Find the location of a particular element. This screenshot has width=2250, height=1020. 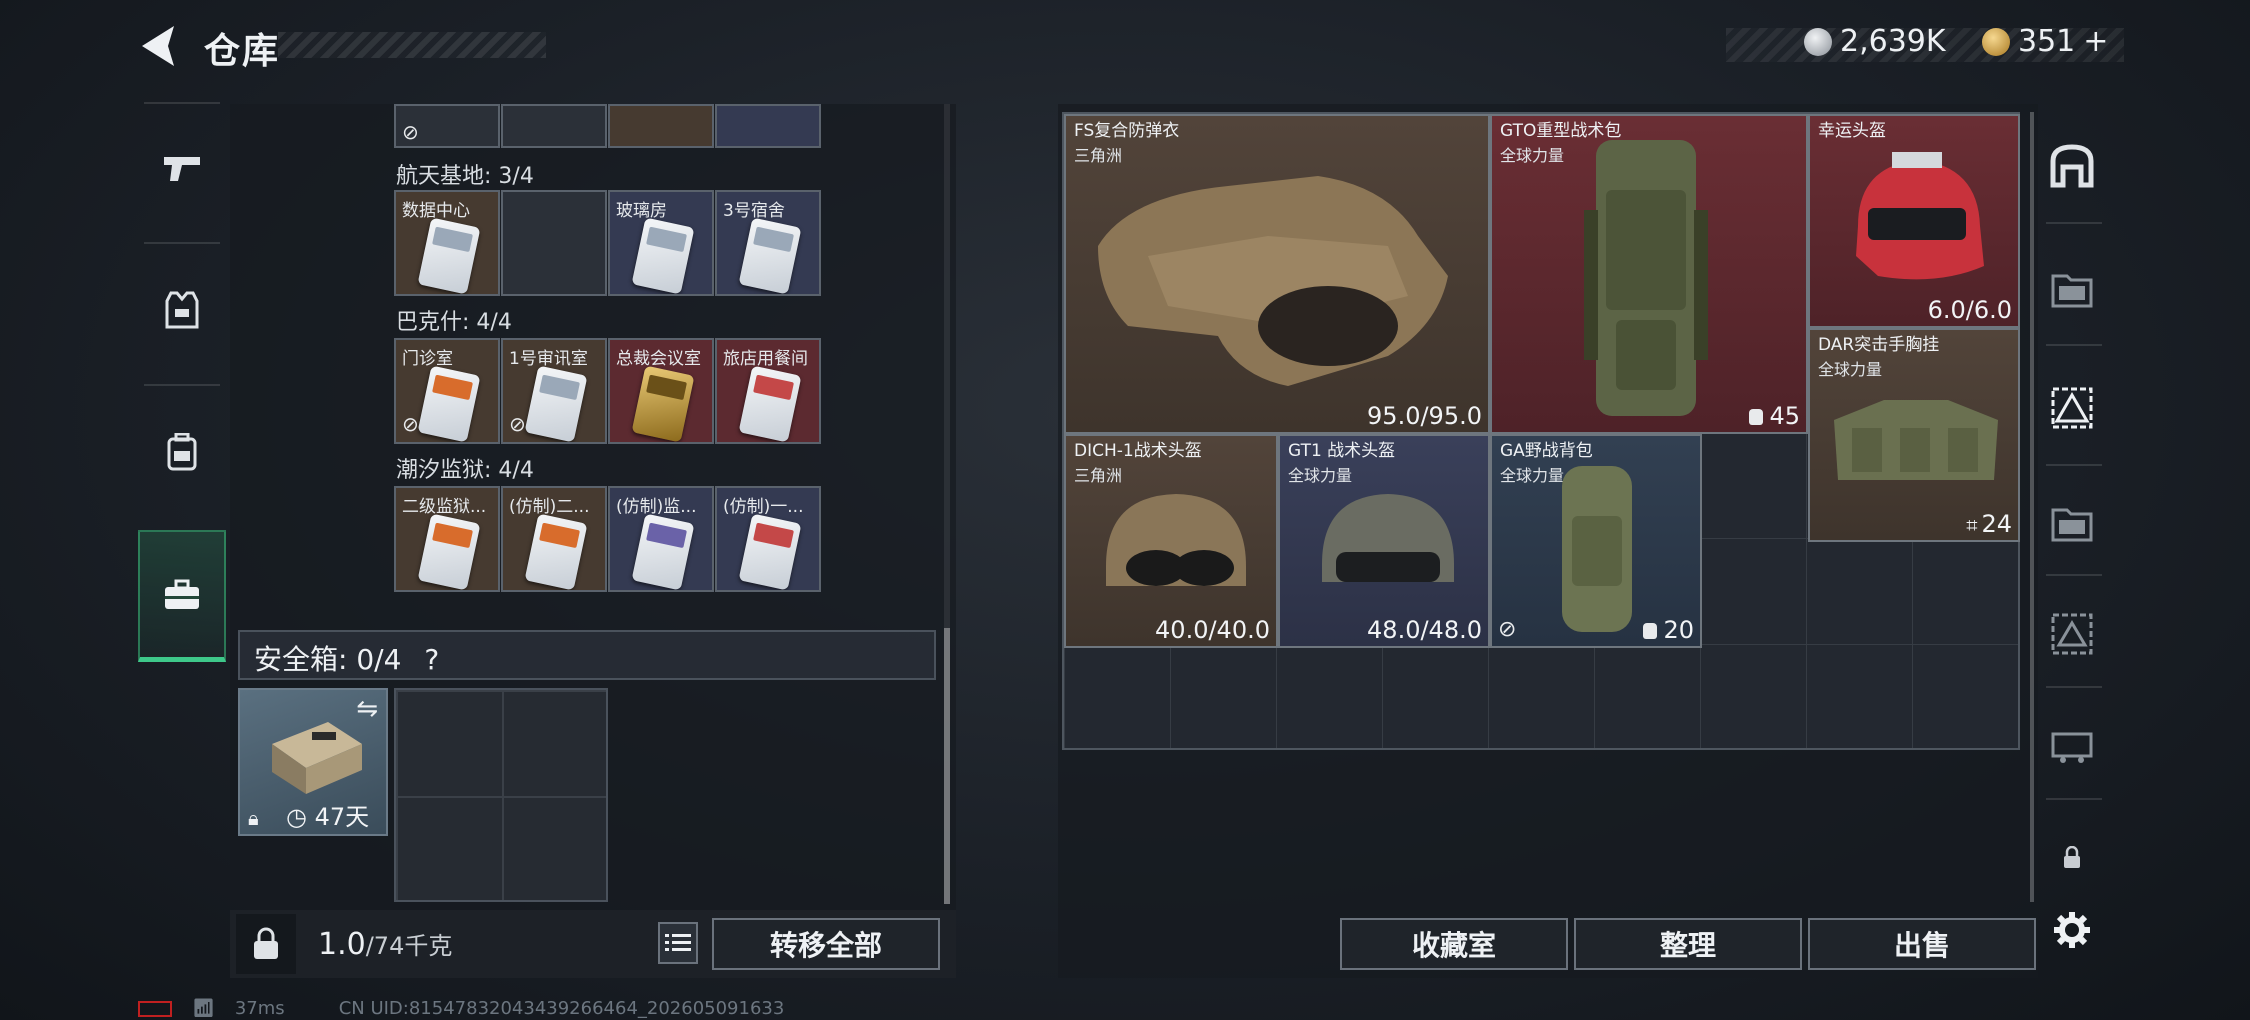

item-name: FS复合防弹衣 is located at coordinates (1127, 131).